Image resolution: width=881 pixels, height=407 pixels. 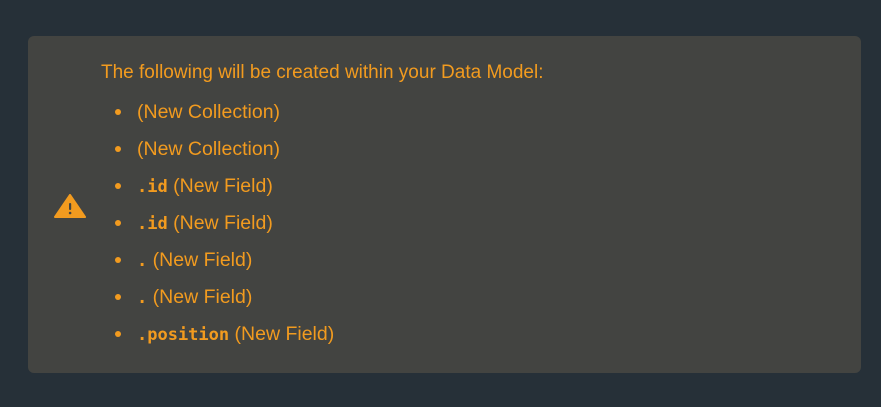 What do you see at coordinates (183, 335) in the screenshot?
I see `item-code: .position` at bounding box center [183, 335].